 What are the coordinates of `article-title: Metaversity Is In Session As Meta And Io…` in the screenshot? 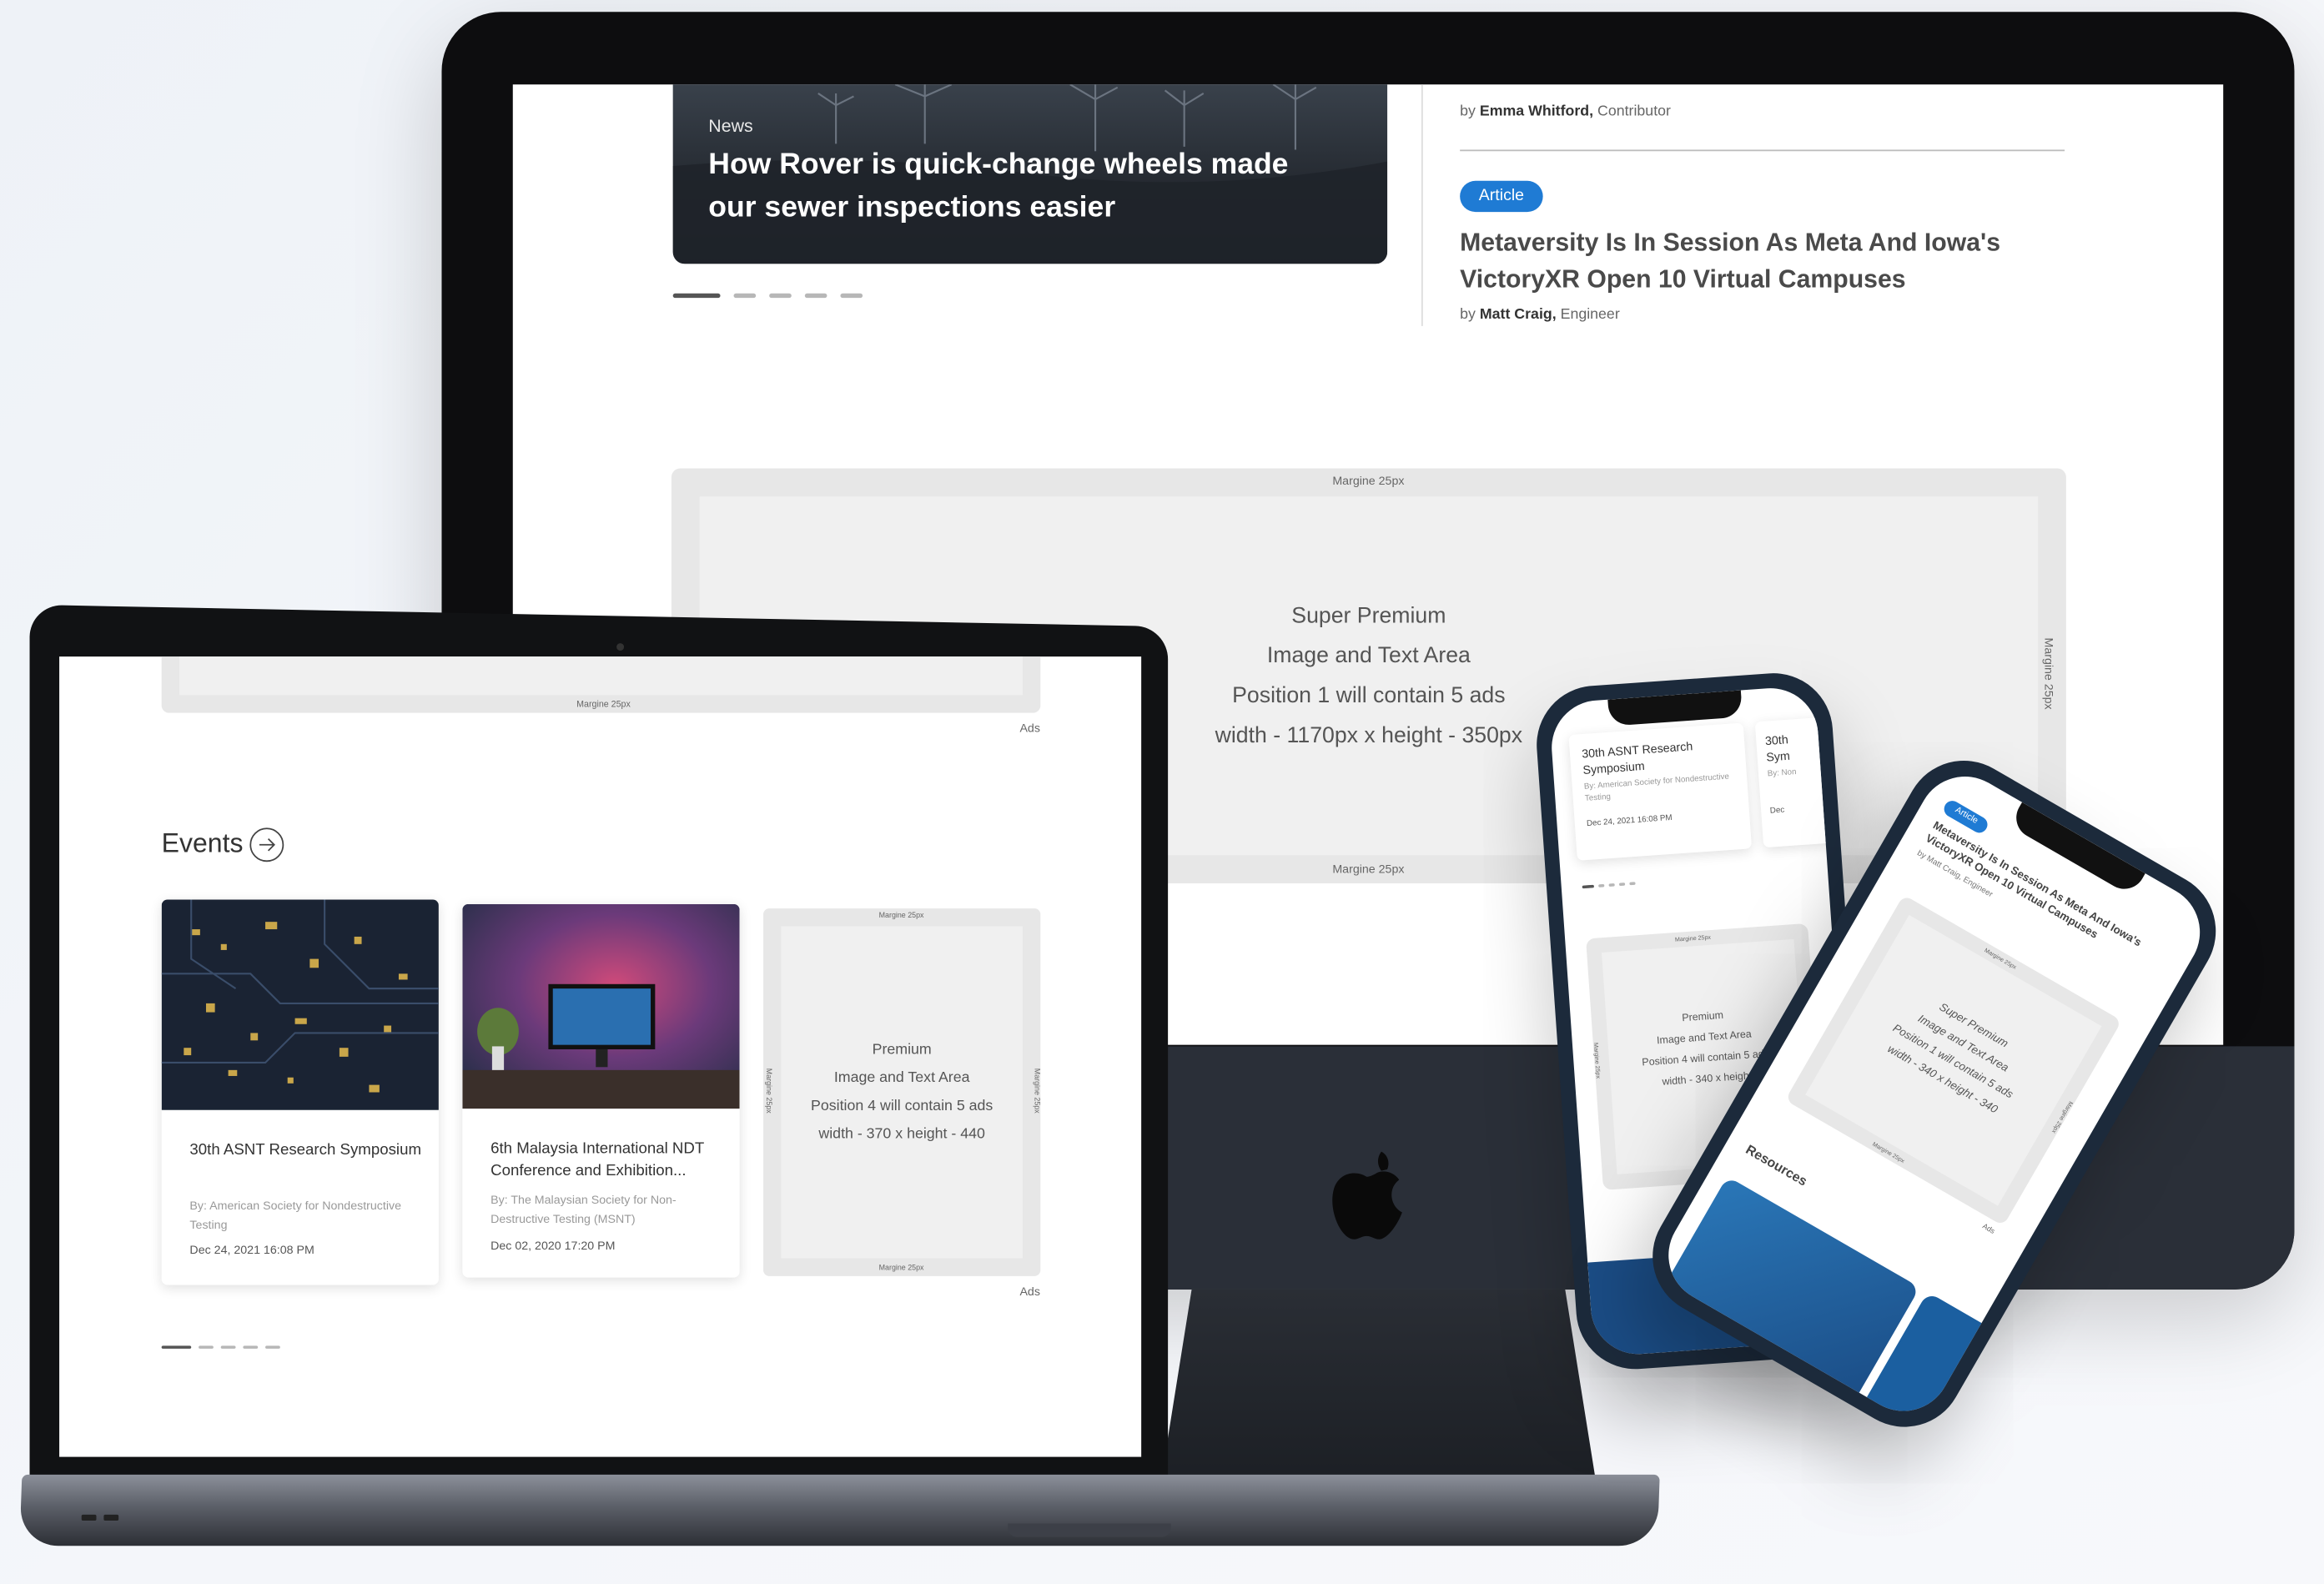 It's located at (1771, 261).